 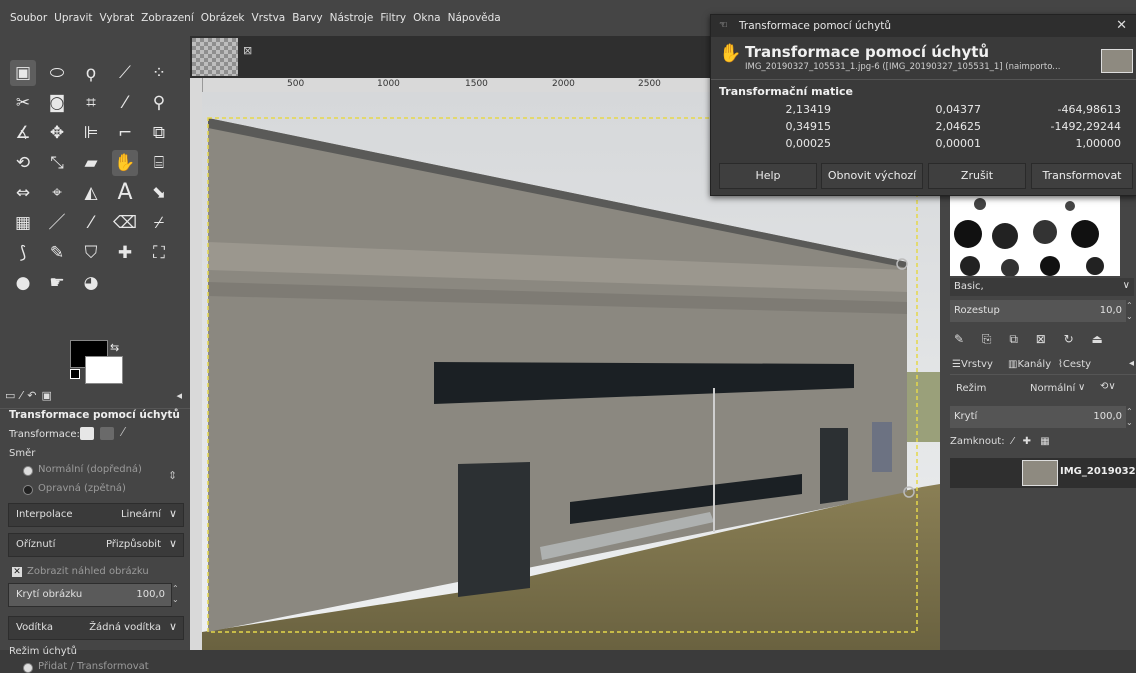 I want to click on transform-path-icon: ⁄, so click(x=123, y=432).